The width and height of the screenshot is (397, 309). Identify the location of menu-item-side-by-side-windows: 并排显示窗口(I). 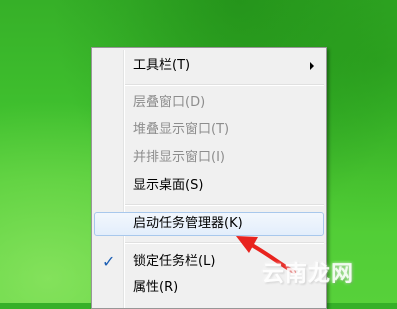
(209, 158).